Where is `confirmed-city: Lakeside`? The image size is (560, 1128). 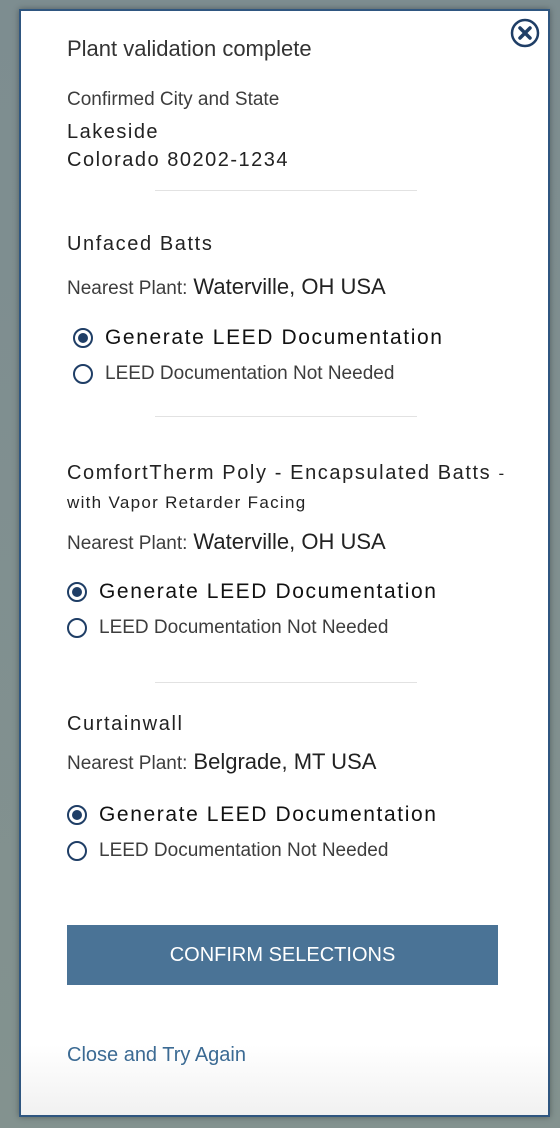 confirmed-city: Lakeside is located at coordinates (113, 132).